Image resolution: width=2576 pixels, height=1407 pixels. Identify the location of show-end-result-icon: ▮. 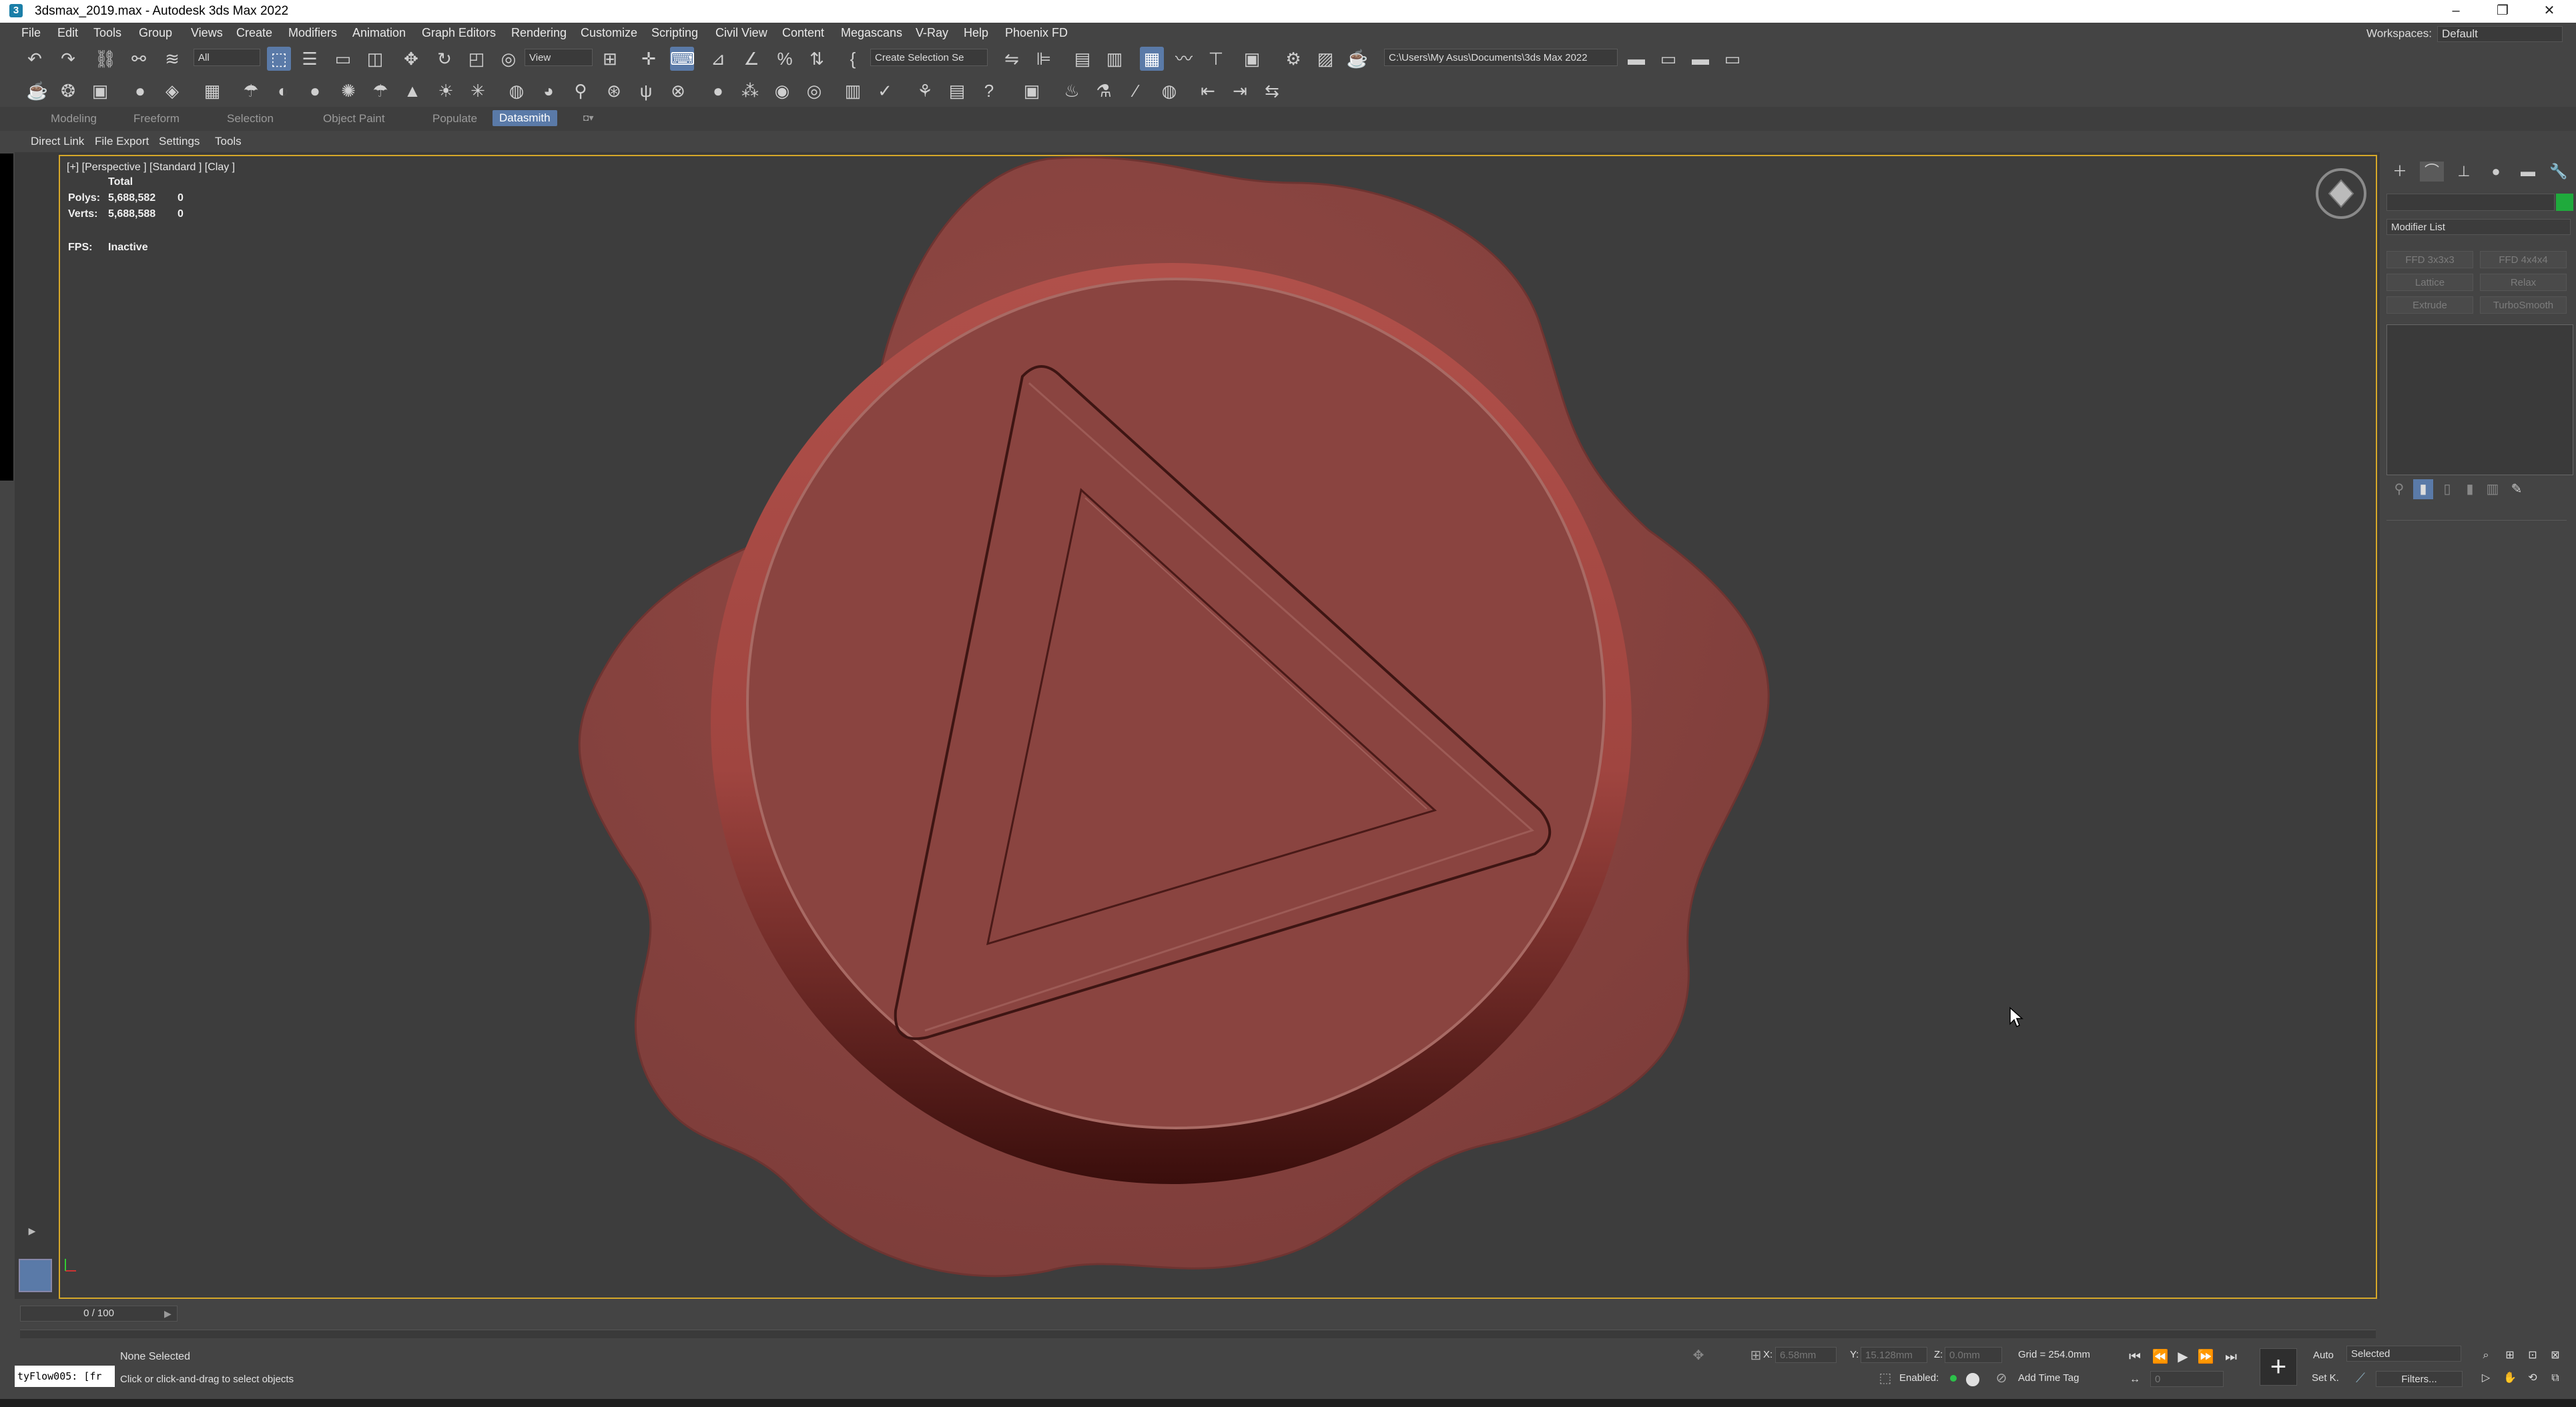
(2423, 489).